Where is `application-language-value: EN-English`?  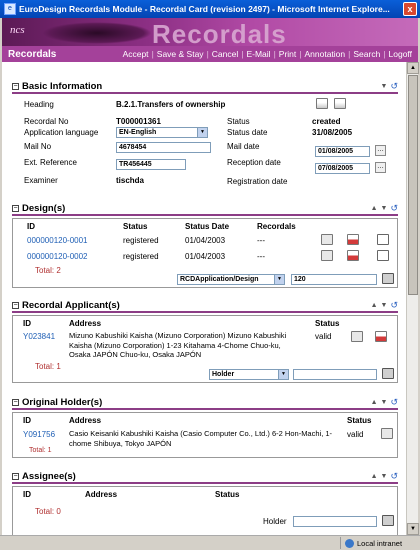
application-language-value: EN-English is located at coordinates (138, 132).